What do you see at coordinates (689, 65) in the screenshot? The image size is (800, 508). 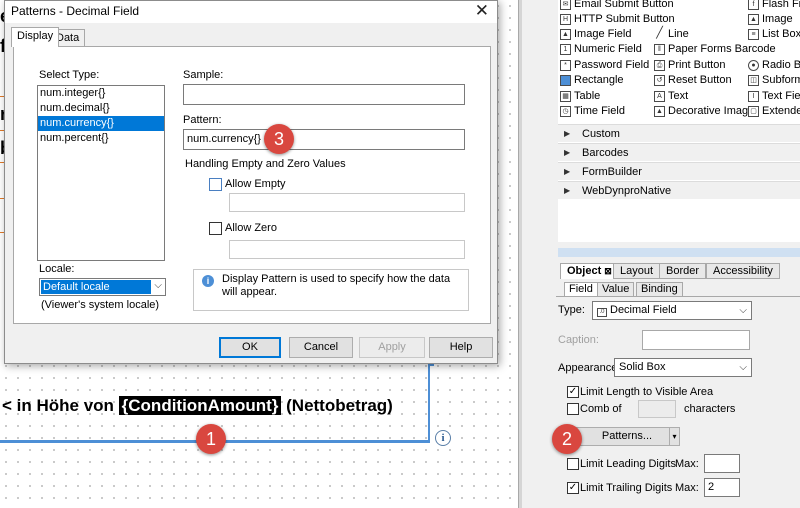 I see `library-item: ⎙ Print Button` at bounding box center [689, 65].